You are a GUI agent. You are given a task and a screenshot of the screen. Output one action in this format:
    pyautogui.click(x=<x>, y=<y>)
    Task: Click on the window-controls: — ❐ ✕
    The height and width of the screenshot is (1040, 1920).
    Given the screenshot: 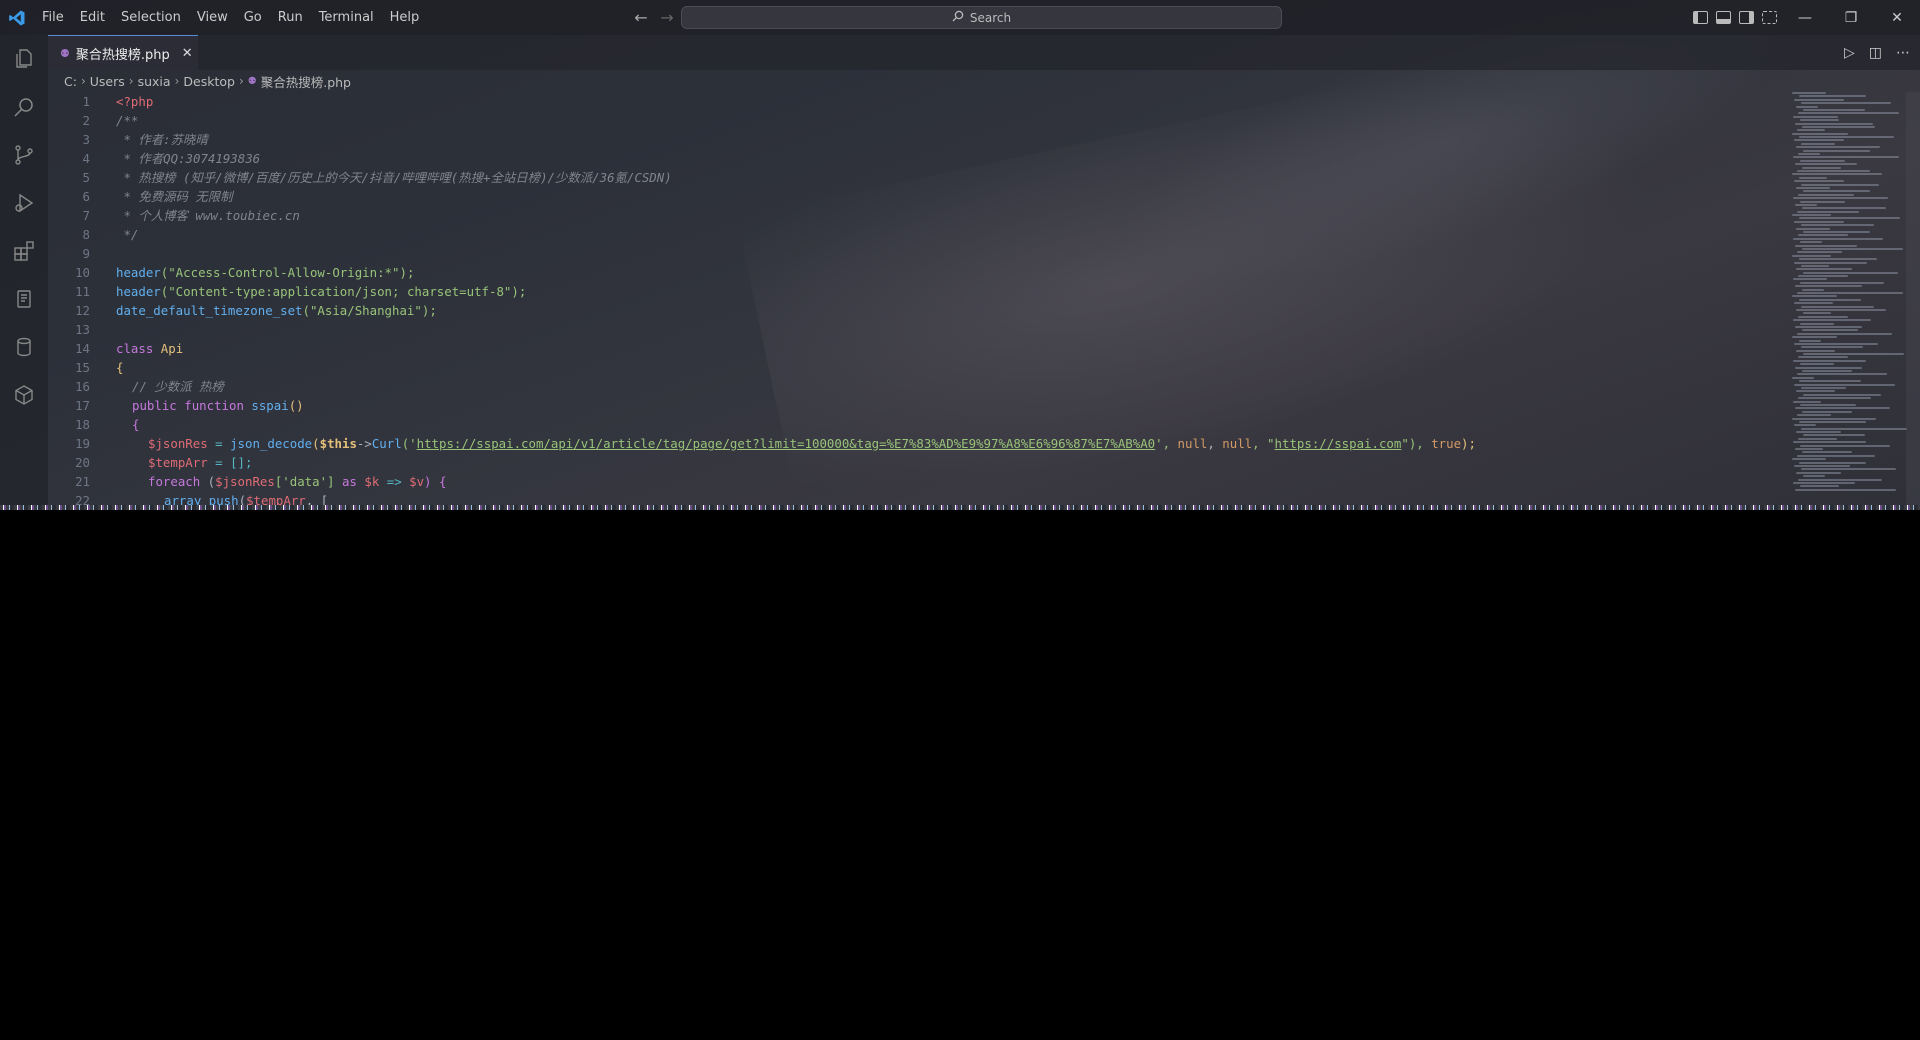 What is the action you would take?
    pyautogui.click(x=1851, y=17)
    